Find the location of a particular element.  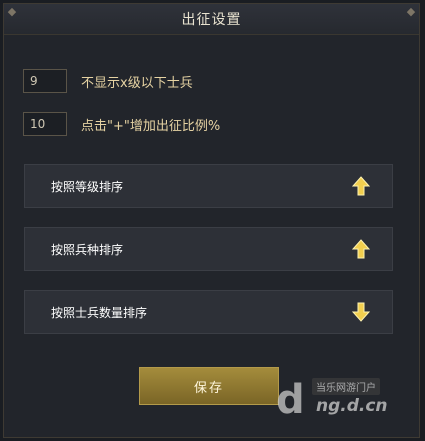

ratio-increment-setting: 10 点击"+"增加出征比例% is located at coordinates (121, 124).